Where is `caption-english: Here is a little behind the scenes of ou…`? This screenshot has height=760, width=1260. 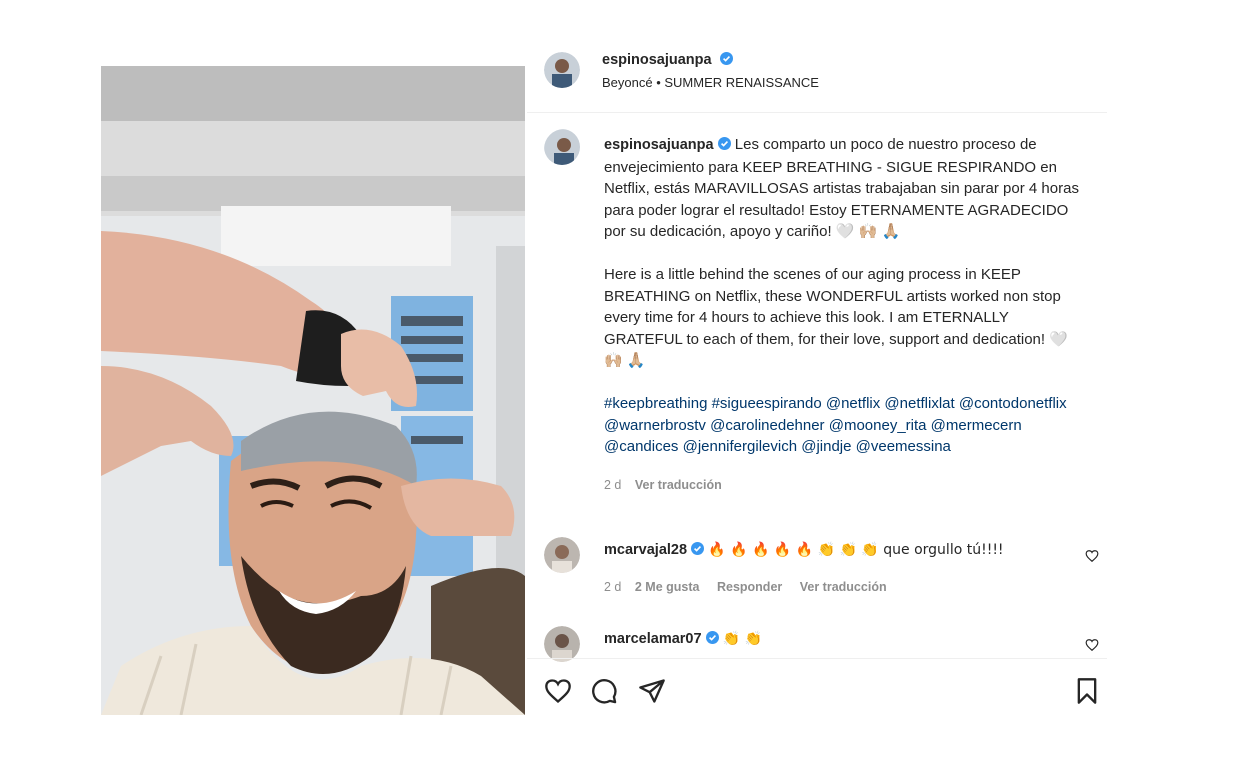 caption-english: Here is a little behind the scenes of ou… is located at coordinates (836, 317).